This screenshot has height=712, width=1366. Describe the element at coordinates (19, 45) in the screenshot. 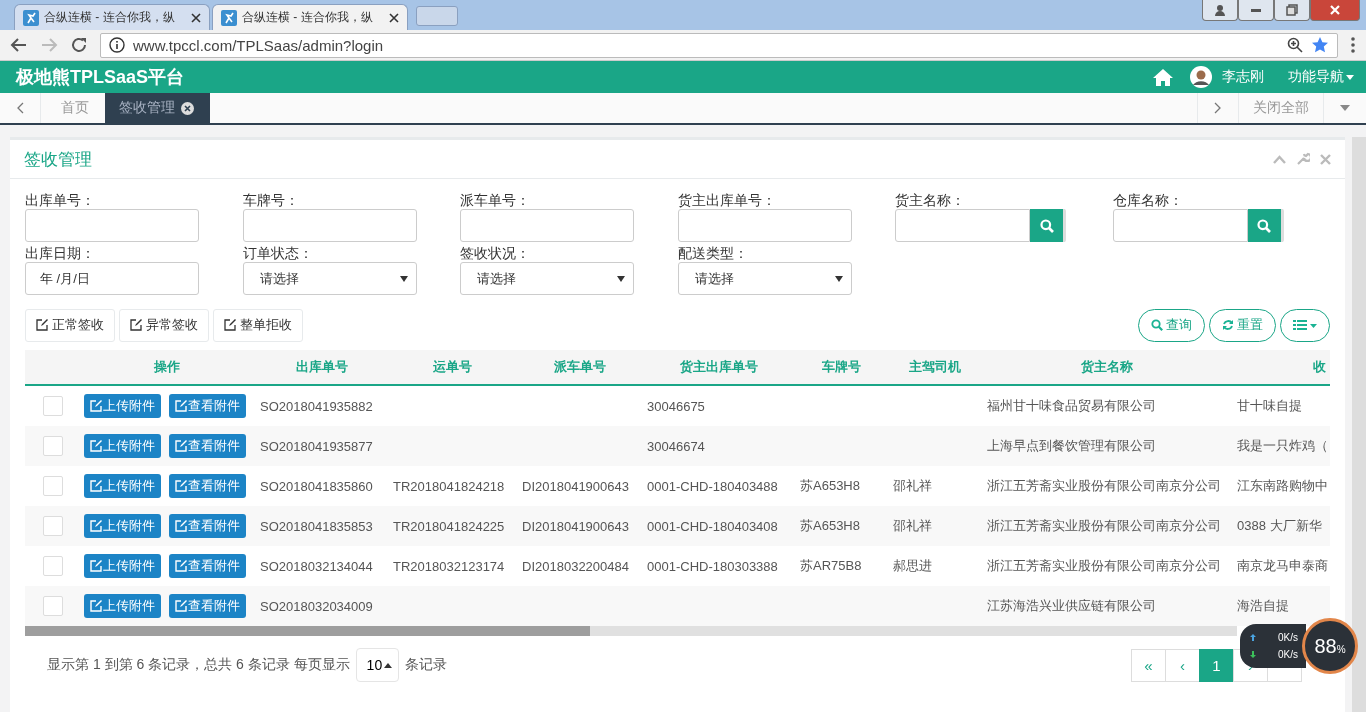

I see `back-icon` at that location.